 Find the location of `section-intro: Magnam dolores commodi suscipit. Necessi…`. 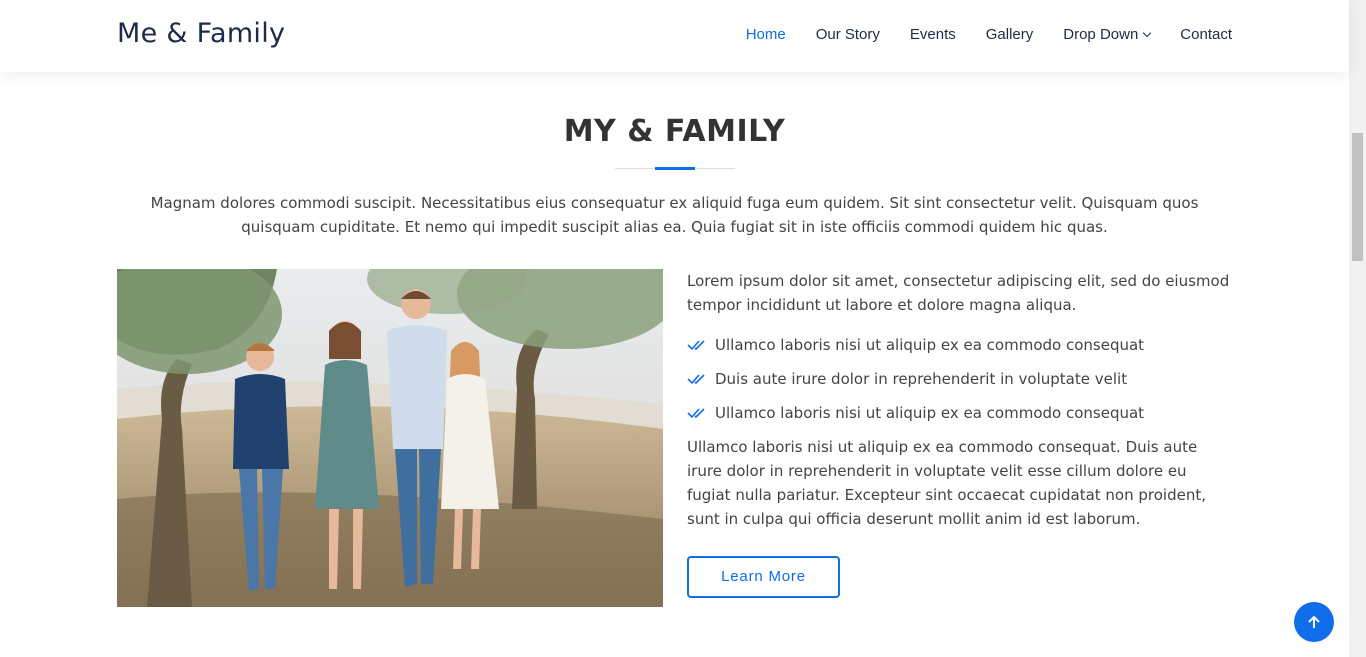

section-intro: Magnam dolores commodi suscipit. Necessi… is located at coordinates (674, 215).